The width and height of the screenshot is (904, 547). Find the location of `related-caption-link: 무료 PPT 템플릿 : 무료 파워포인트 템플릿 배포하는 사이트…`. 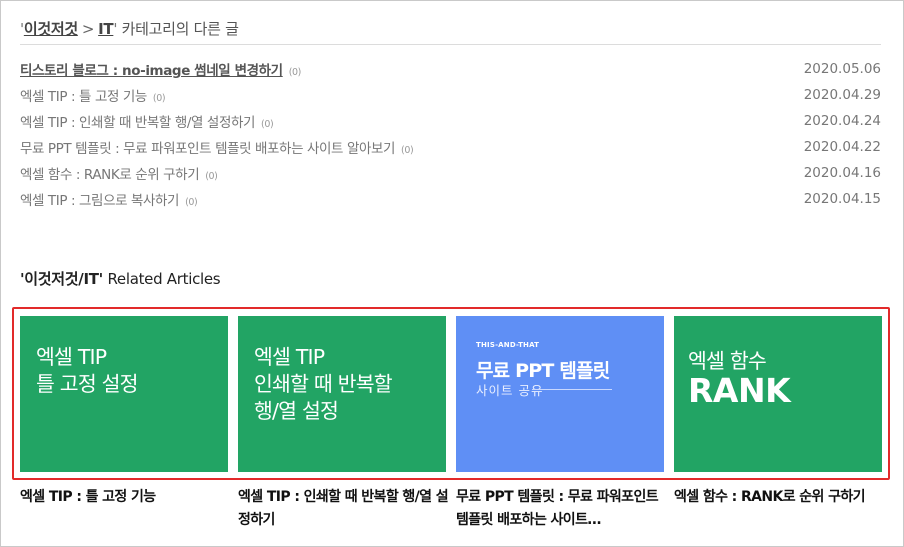

related-caption-link: 무료 PPT 템플릿 : 무료 파워포인트 템플릿 배포하는 사이트… is located at coordinates (562, 509).